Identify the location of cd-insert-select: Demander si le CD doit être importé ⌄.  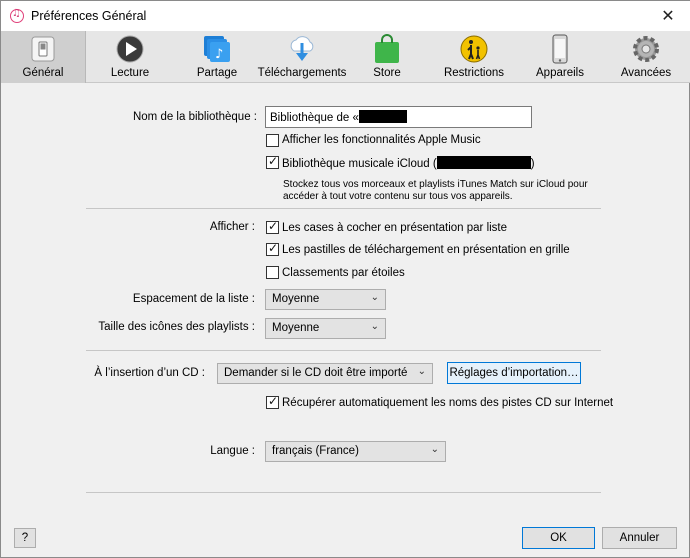
(325, 373).